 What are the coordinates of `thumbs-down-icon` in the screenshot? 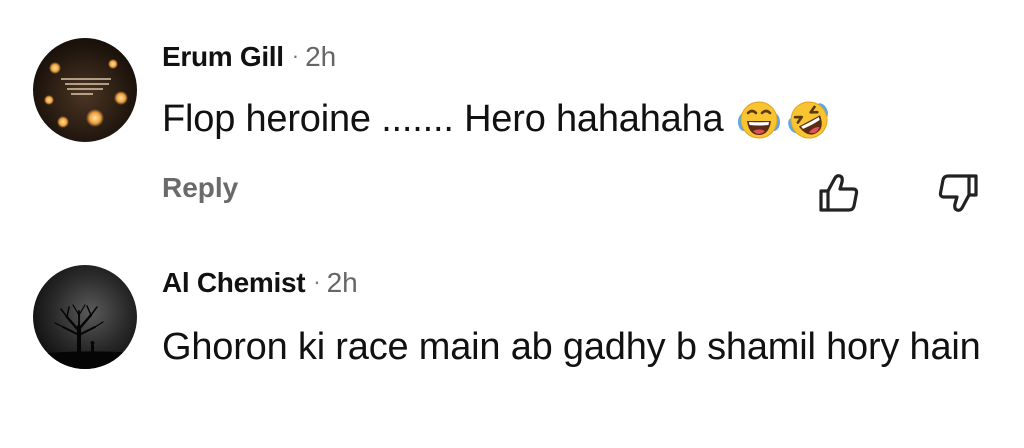 It's located at (958, 193).